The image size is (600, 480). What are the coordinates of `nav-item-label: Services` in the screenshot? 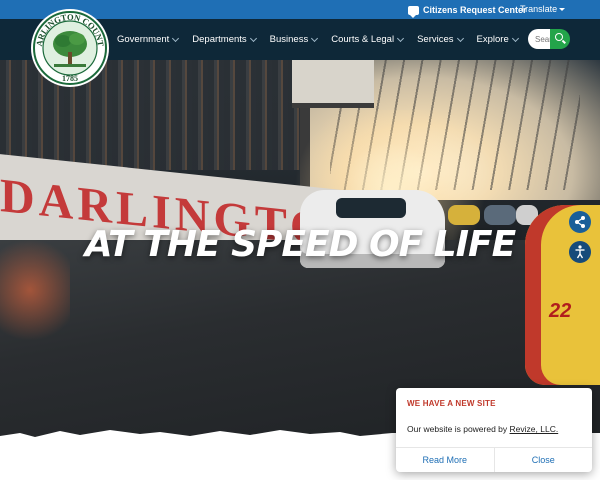 It's located at (435, 39).